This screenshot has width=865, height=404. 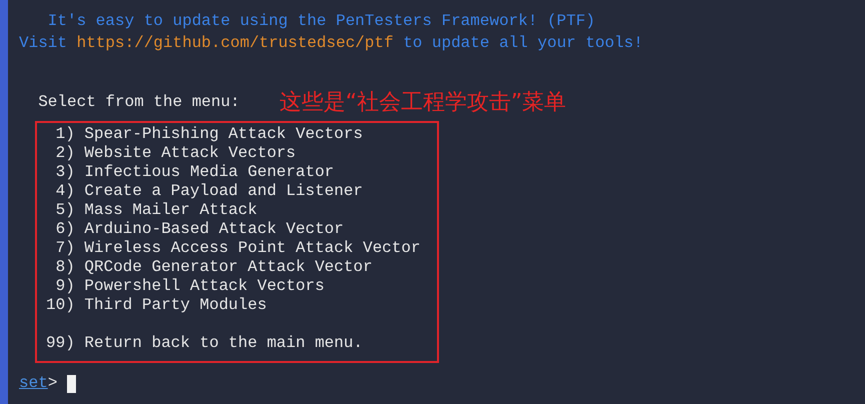 What do you see at coordinates (60, 305) in the screenshot?
I see `menu-number: 10)` at bounding box center [60, 305].